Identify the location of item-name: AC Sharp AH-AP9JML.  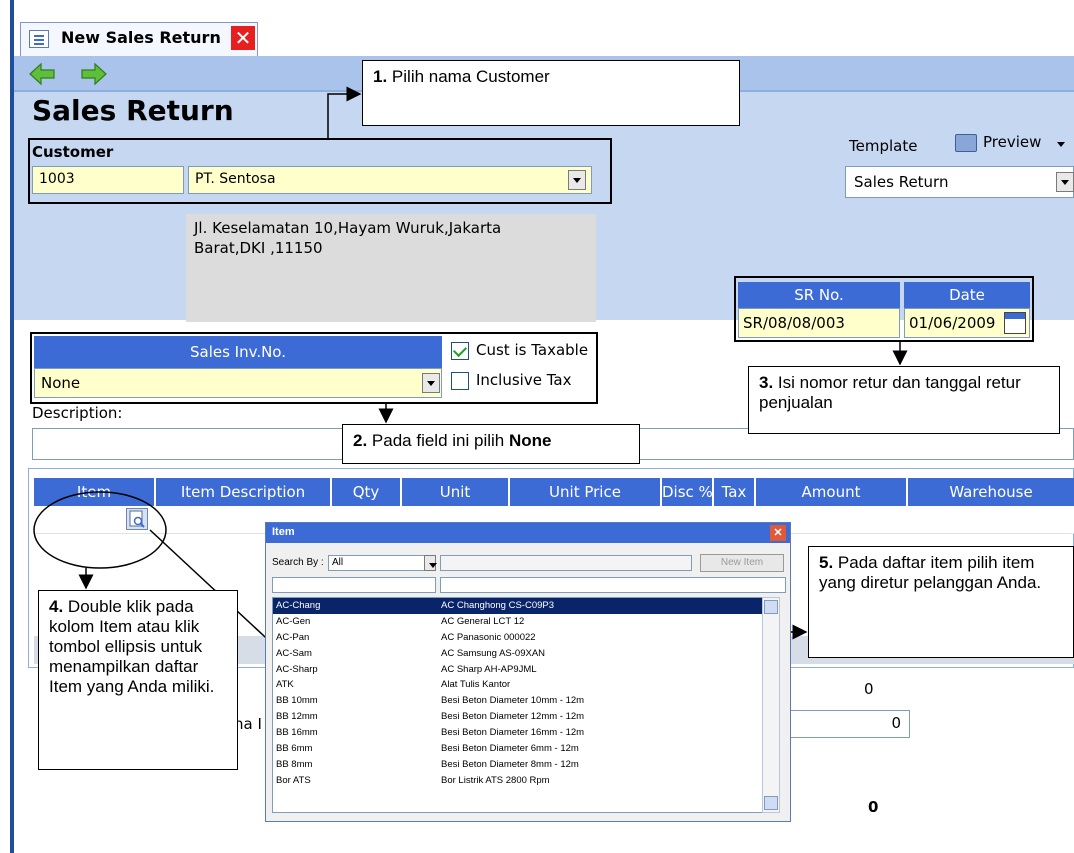
(489, 669).